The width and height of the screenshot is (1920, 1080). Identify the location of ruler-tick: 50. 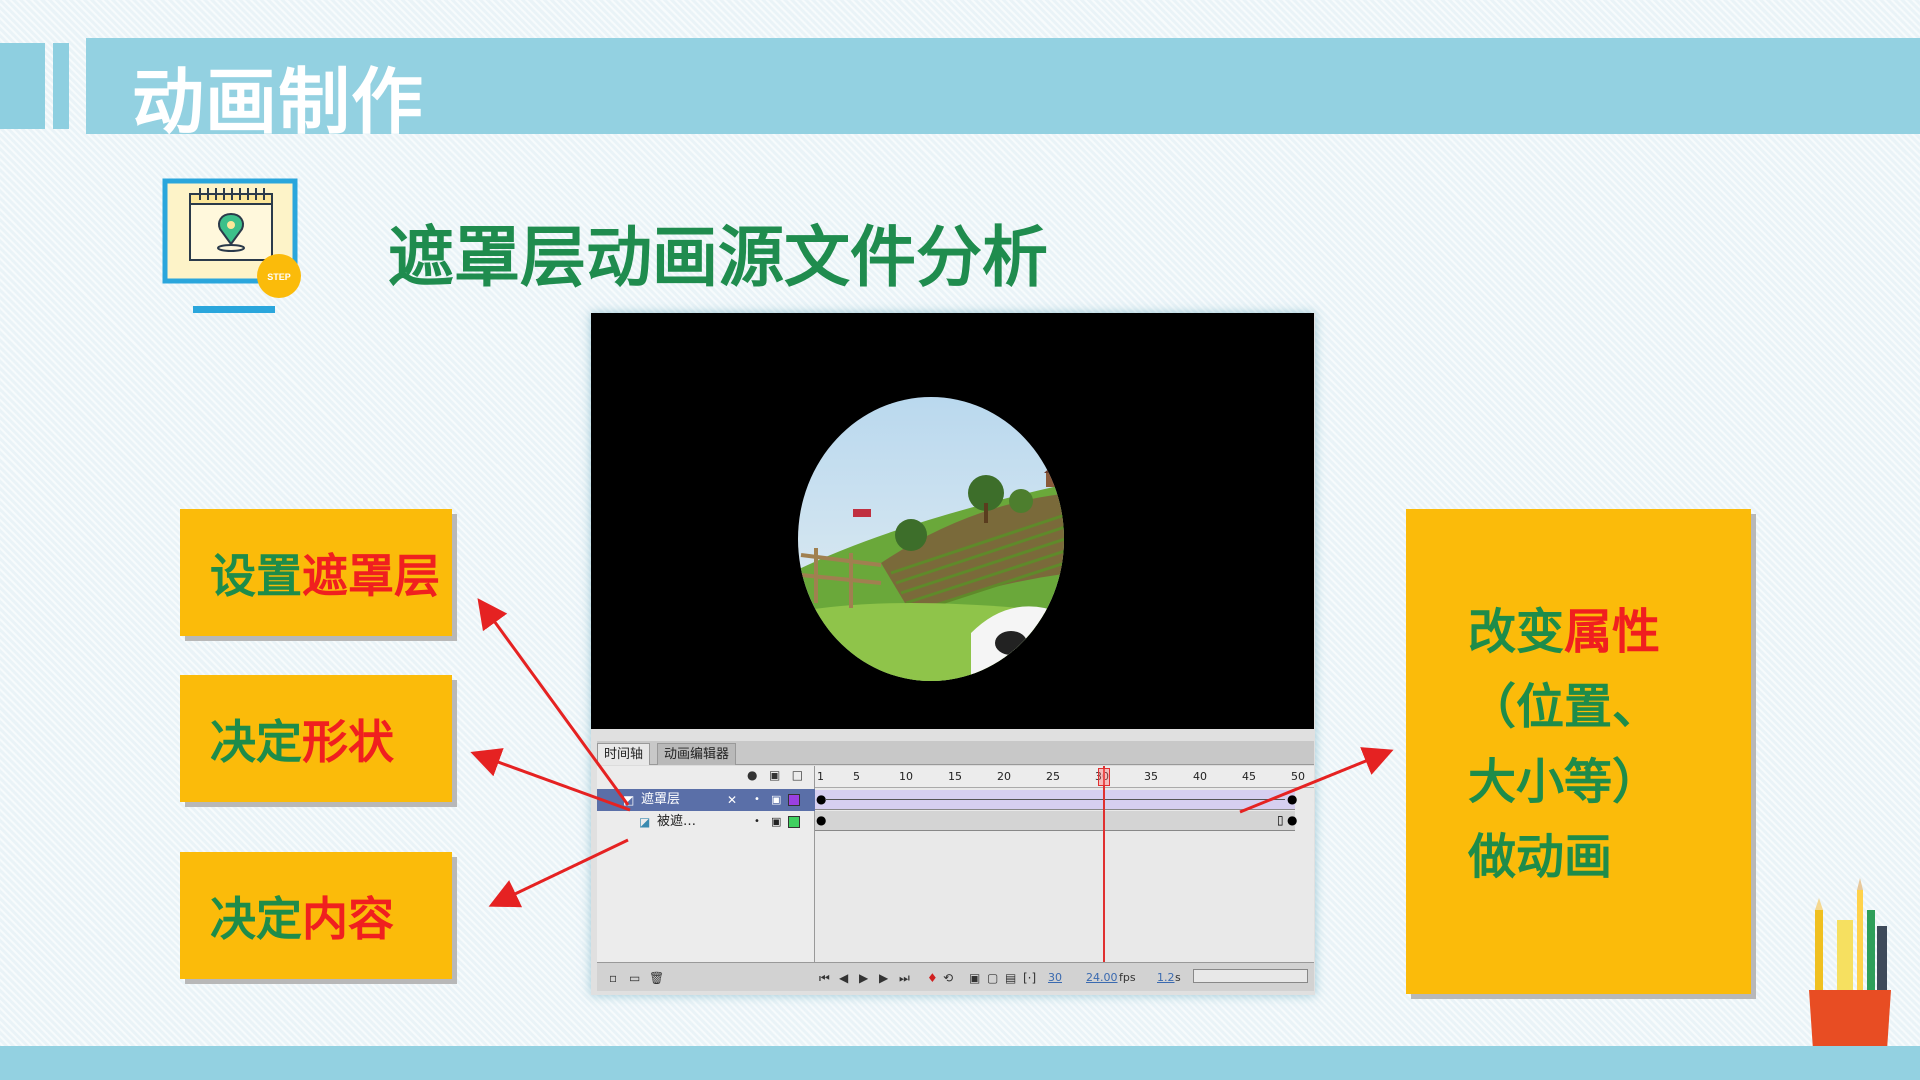
(1298, 776).